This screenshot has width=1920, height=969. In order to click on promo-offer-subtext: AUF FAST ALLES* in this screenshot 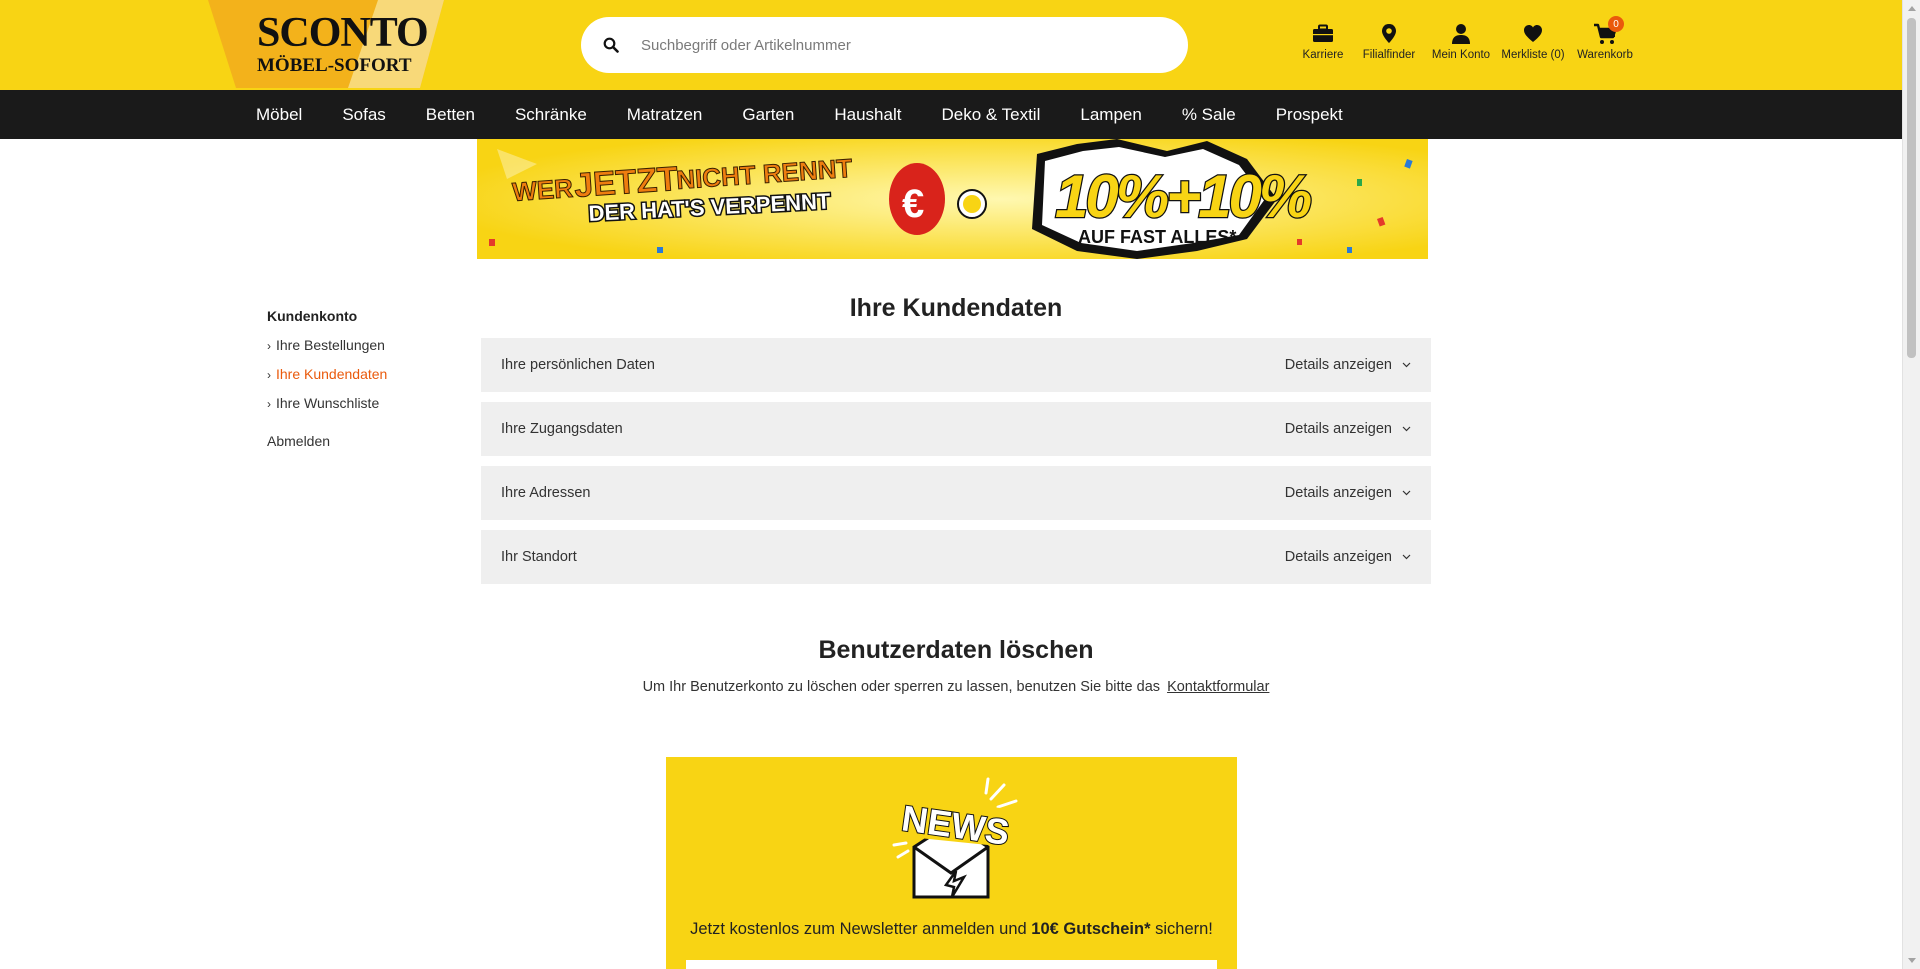, I will do `click(1157, 237)`.